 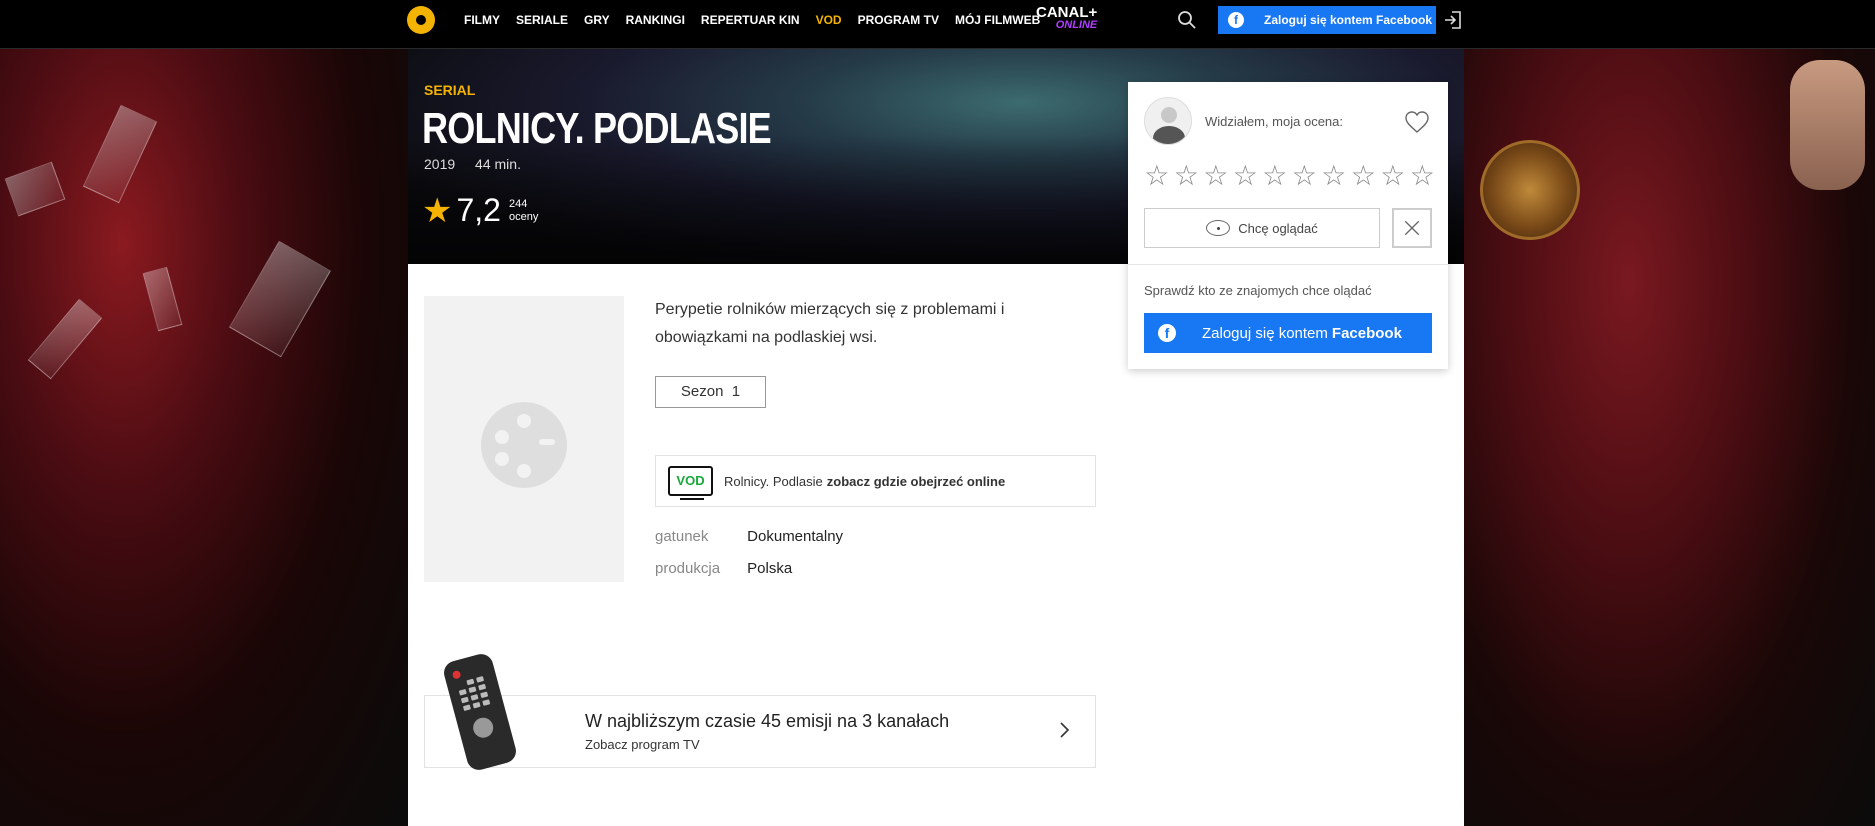 I want to click on season-selector: Sezon 1, so click(x=710, y=392).